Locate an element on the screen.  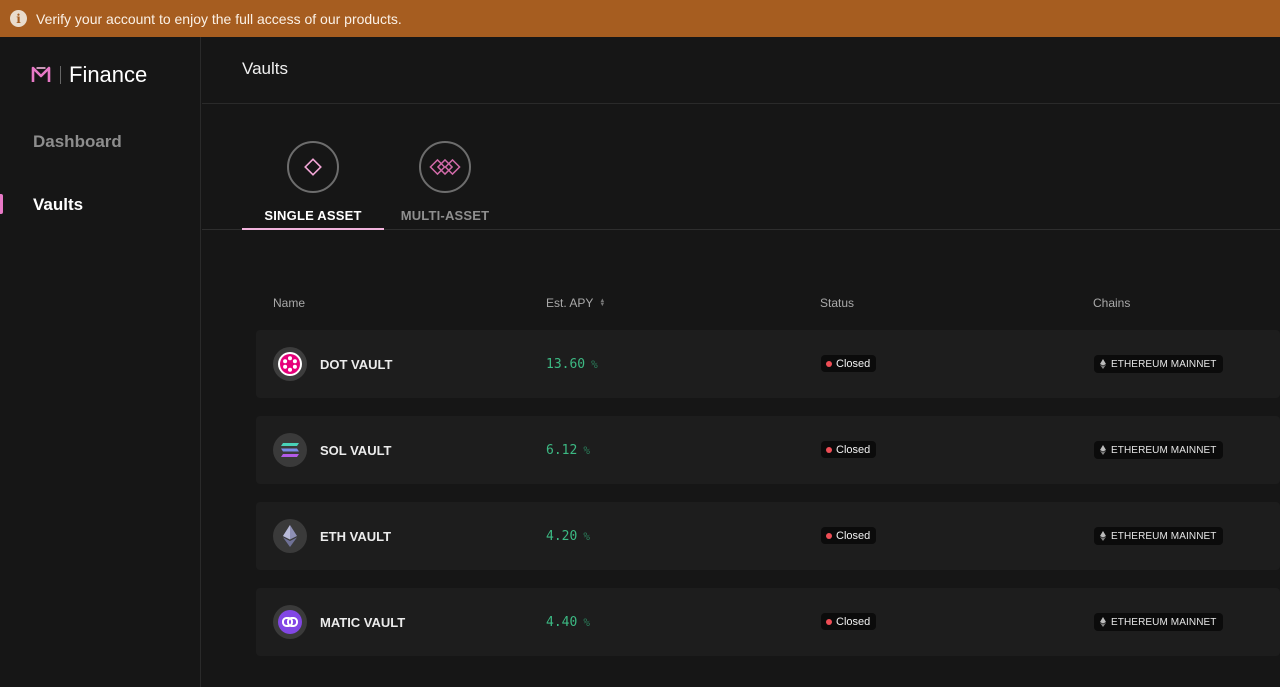
vault-apy: 4.20% is located at coordinates (568, 536).